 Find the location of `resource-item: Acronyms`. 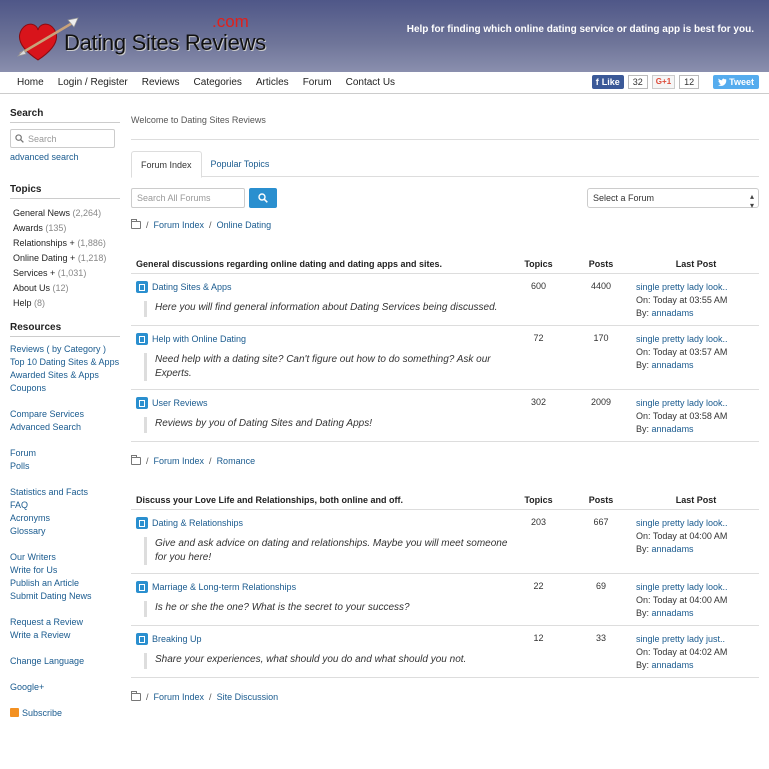

resource-item: Acronyms is located at coordinates (65, 518).